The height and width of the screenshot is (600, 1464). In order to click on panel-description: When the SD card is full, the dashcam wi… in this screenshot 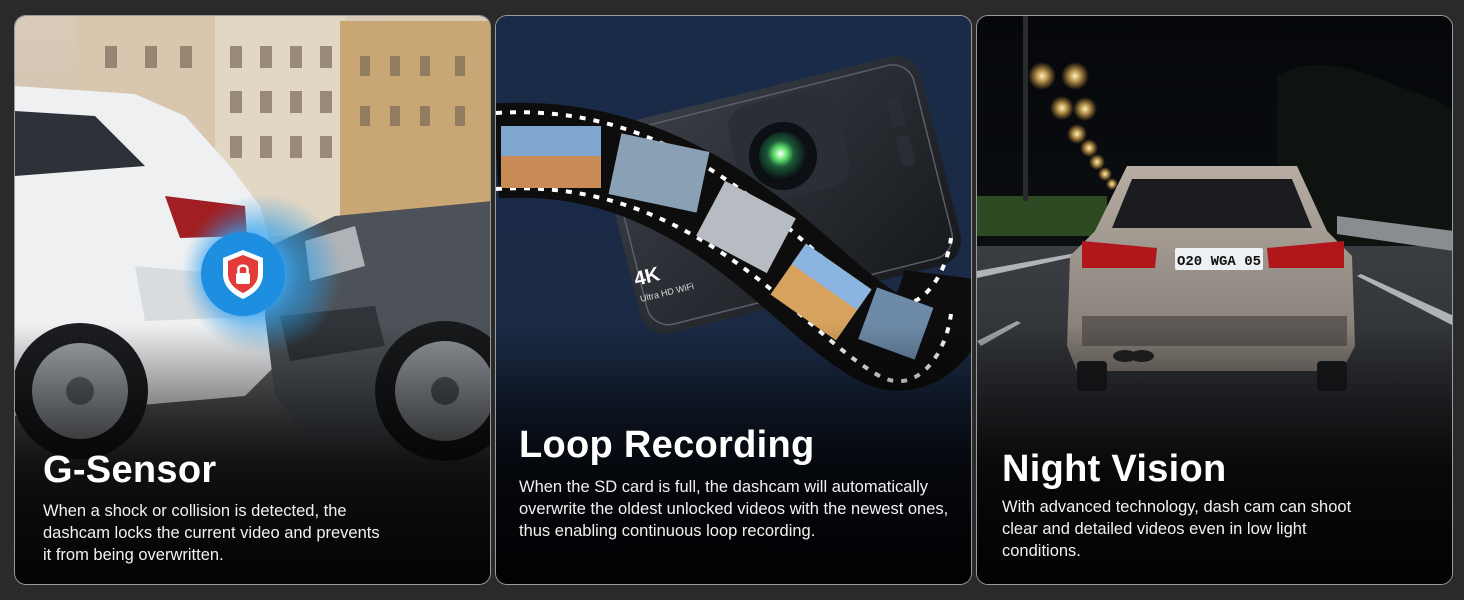, I will do `click(734, 509)`.